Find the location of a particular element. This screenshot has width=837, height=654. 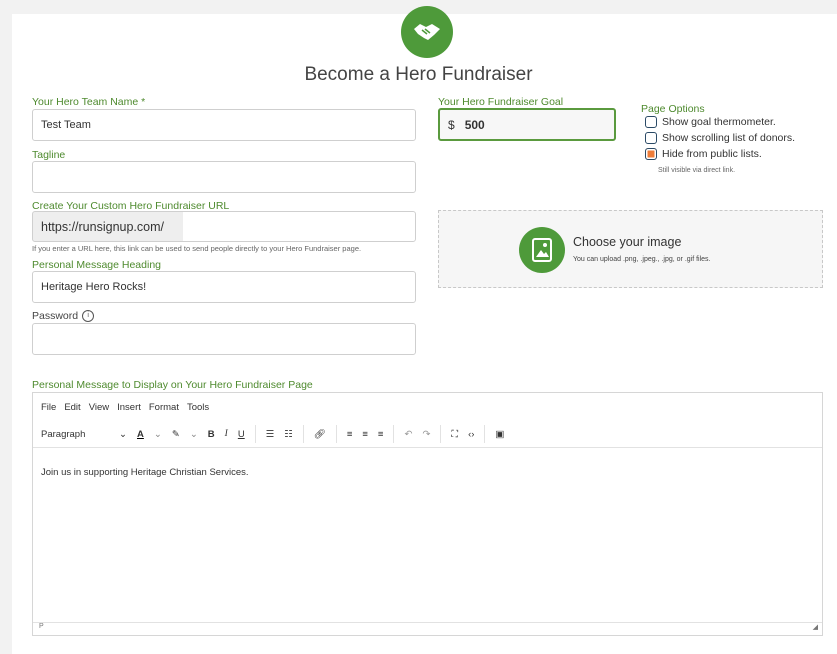

tagline-input is located at coordinates (224, 177).